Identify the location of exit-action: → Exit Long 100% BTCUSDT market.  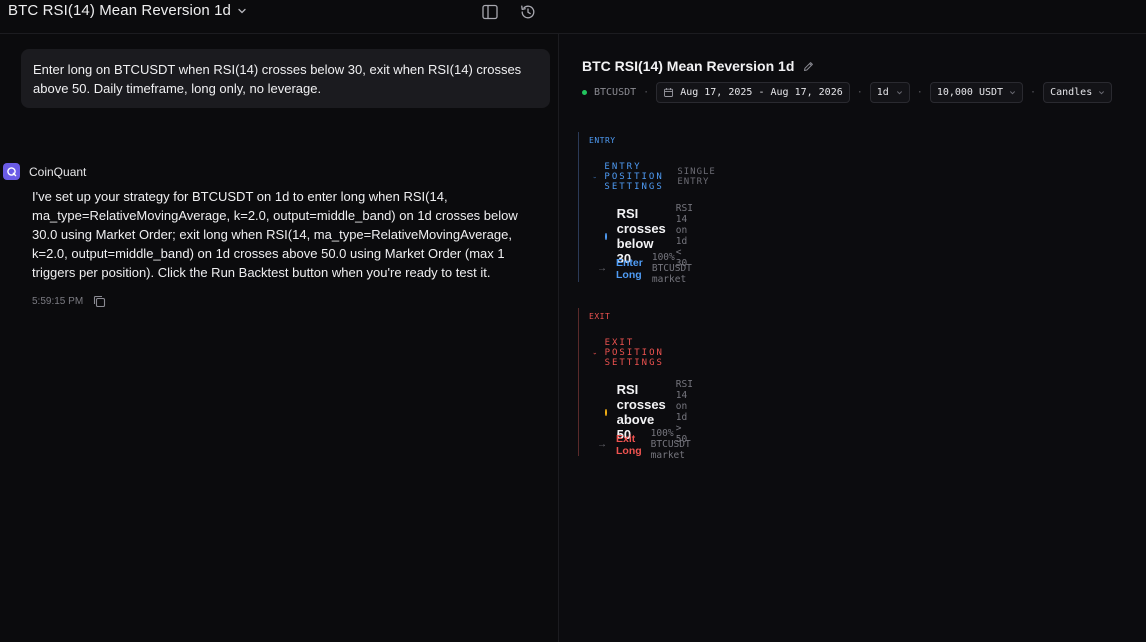
(644, 444).